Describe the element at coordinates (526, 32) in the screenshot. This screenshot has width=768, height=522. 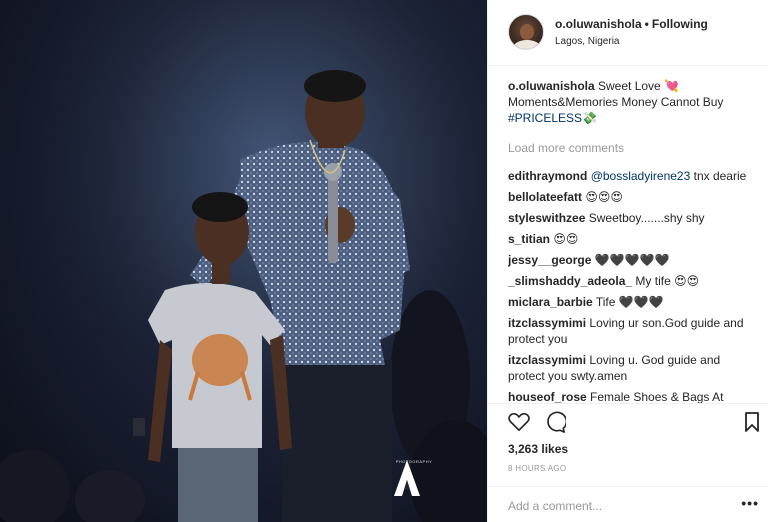
I see `avatar` at that location.